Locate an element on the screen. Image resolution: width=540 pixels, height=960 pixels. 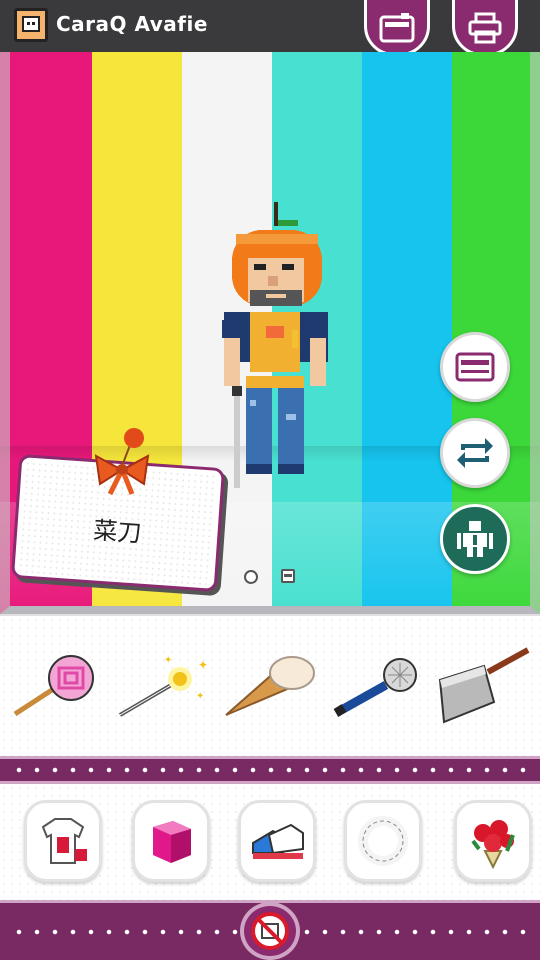
character-button is located at coordinates (475, 539).